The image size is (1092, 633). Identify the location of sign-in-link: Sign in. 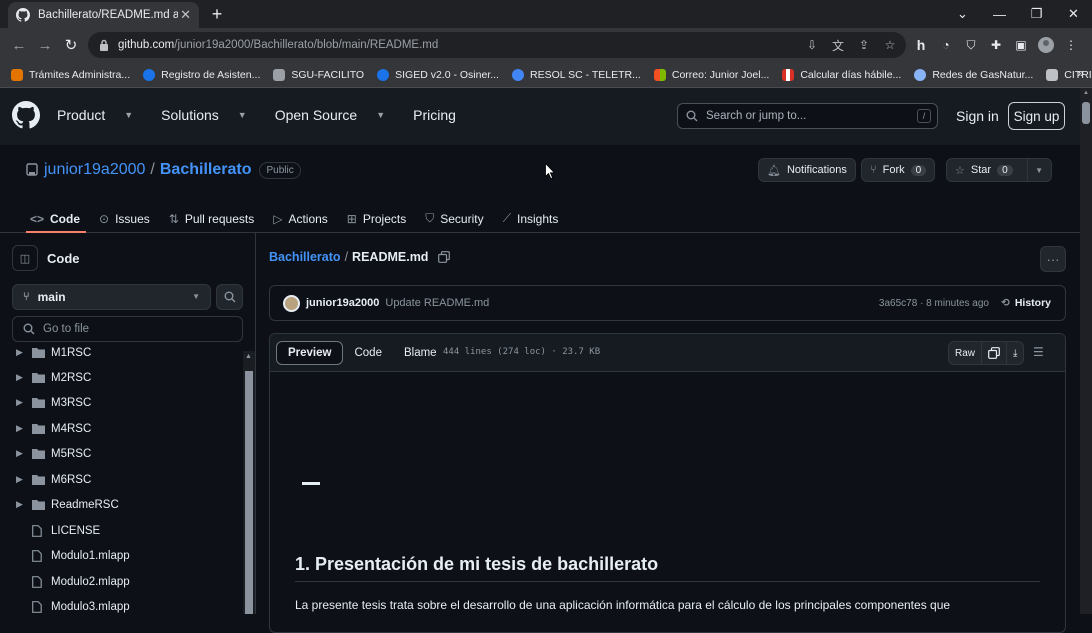
(977, 116).